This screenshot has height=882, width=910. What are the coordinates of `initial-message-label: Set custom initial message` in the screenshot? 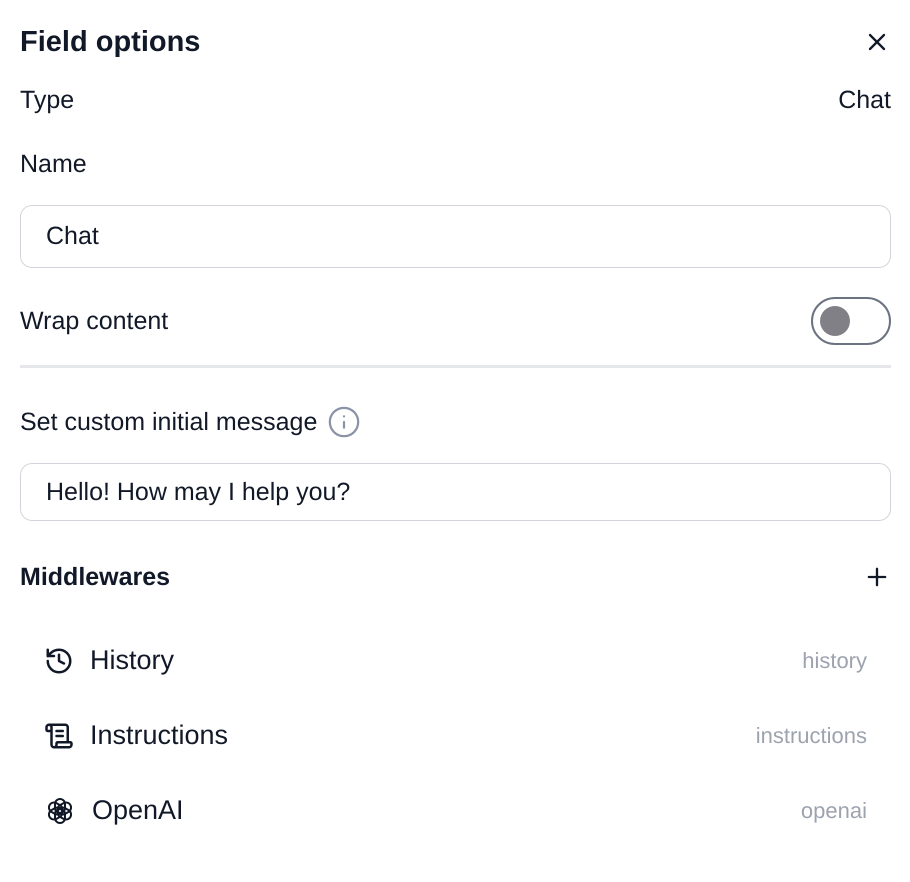 It's located at (169, 422).